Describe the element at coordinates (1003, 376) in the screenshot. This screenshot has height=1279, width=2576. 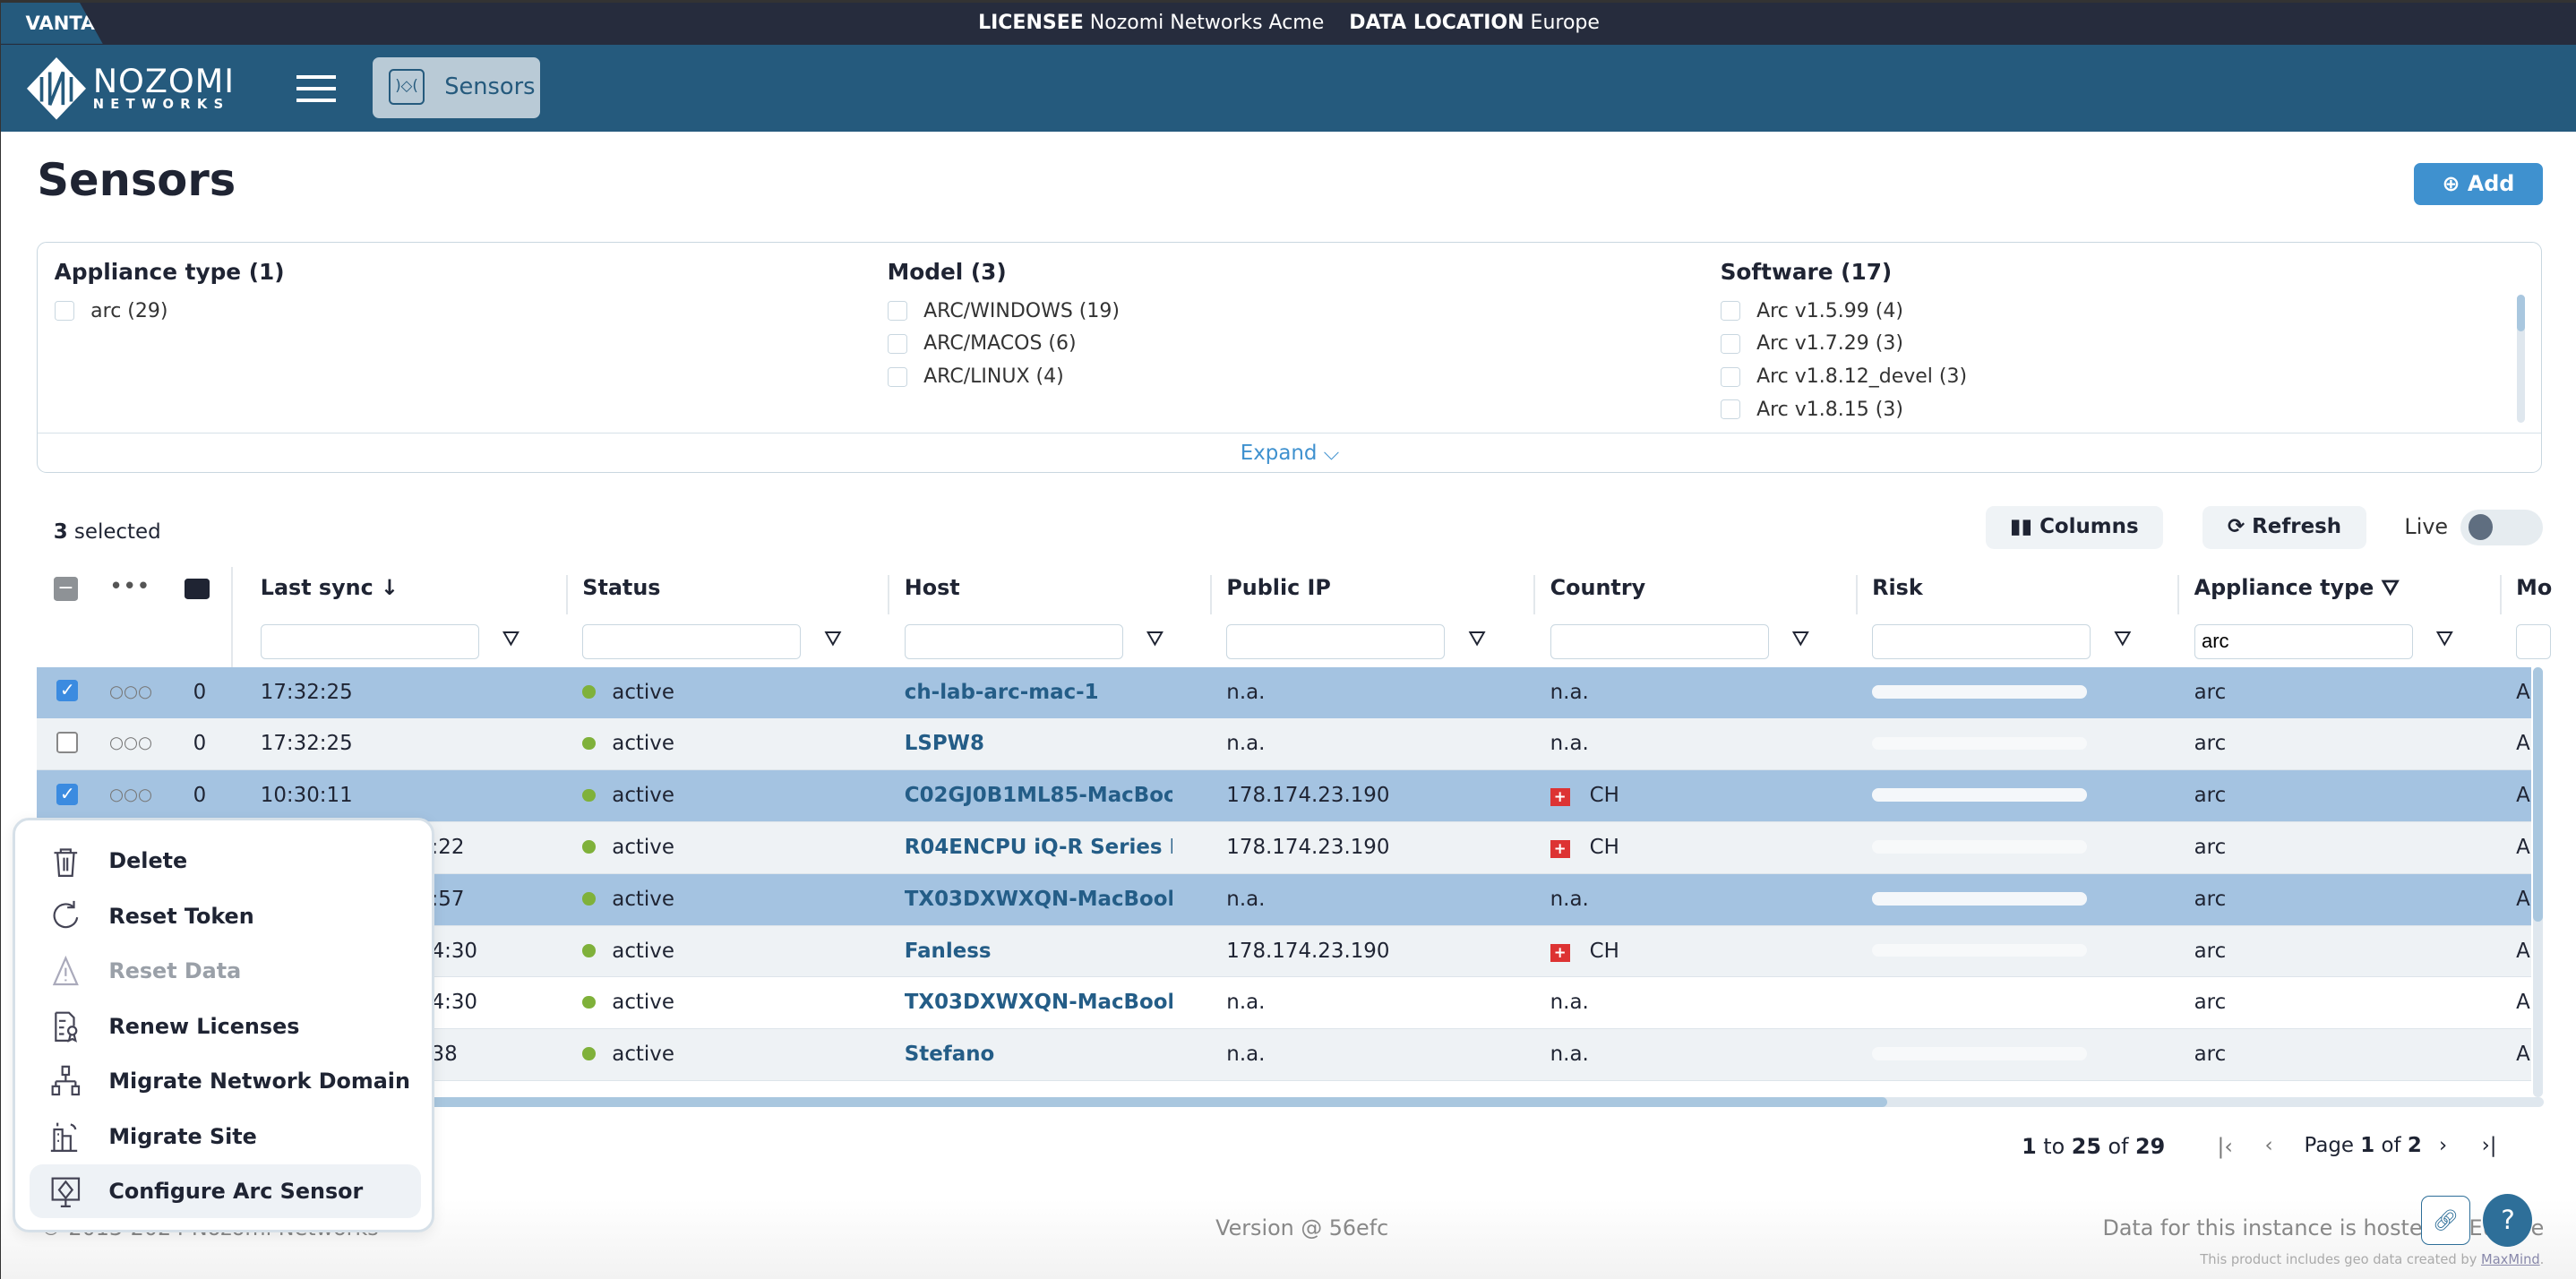
I see `filter-option: ARC/LINUX (4)` at that location.